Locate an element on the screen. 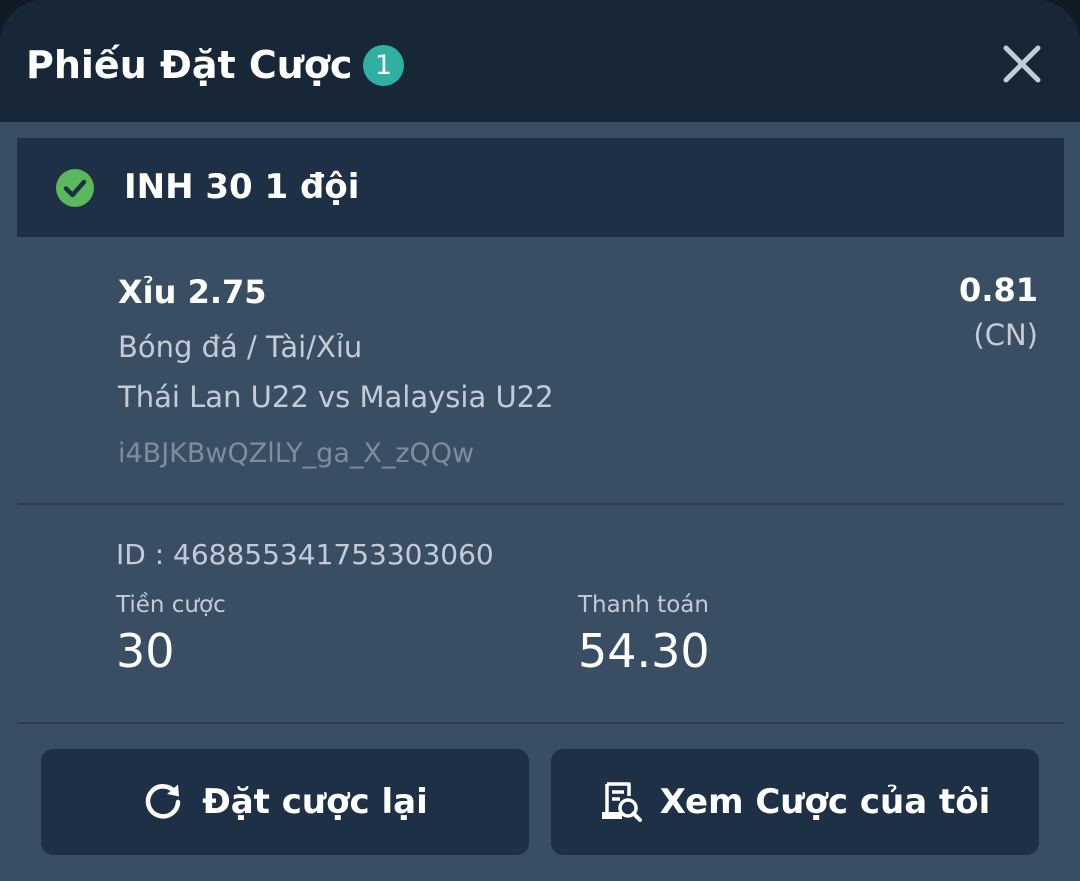  close-button is located at coordinates (1022, 64).